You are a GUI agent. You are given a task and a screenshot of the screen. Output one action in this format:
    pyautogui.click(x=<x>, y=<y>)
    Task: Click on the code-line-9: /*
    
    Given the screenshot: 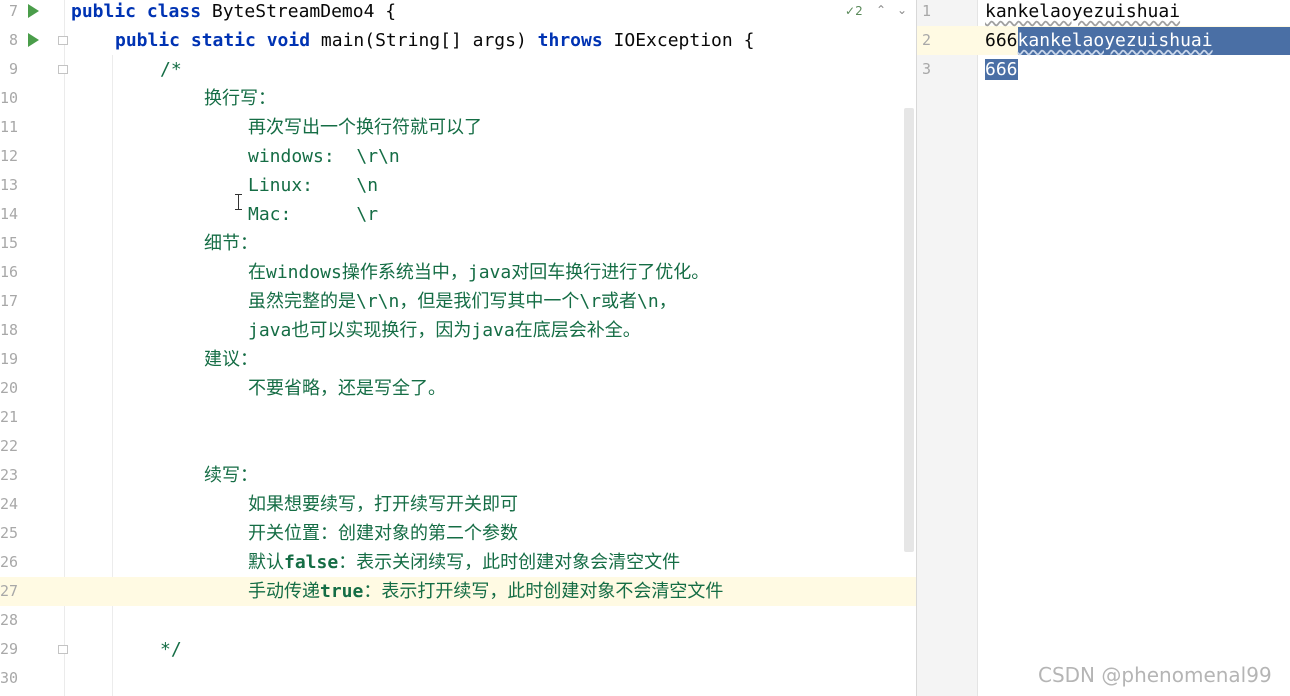 What is the action you would take?
    pyautogui.click(x=171, y=69)
    